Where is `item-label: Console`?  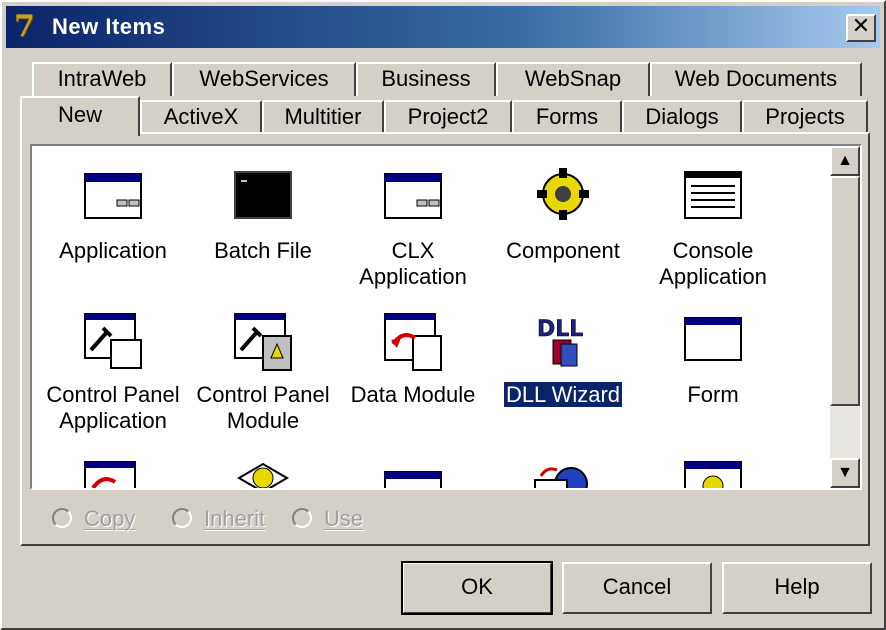 item-label: Console is located at coordinates (713, 250).